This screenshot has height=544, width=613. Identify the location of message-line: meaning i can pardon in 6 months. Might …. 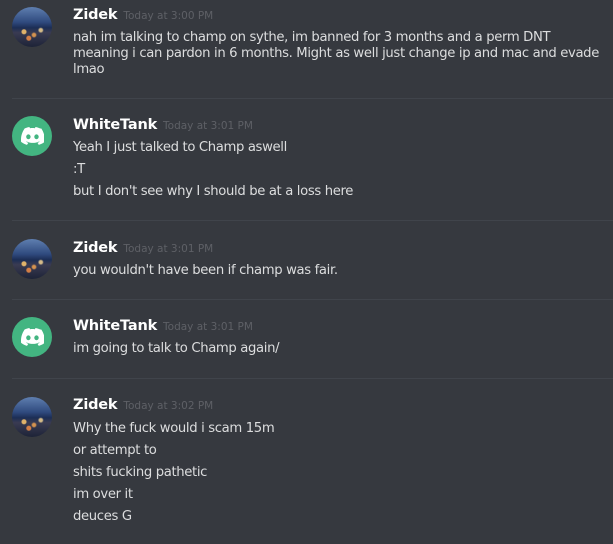
(336, 53).